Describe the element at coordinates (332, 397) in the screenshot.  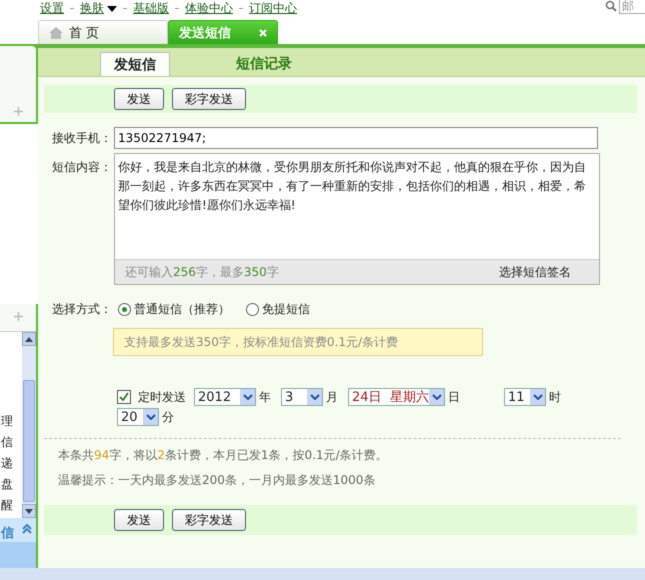
I see `unit-label: 月` at that location.